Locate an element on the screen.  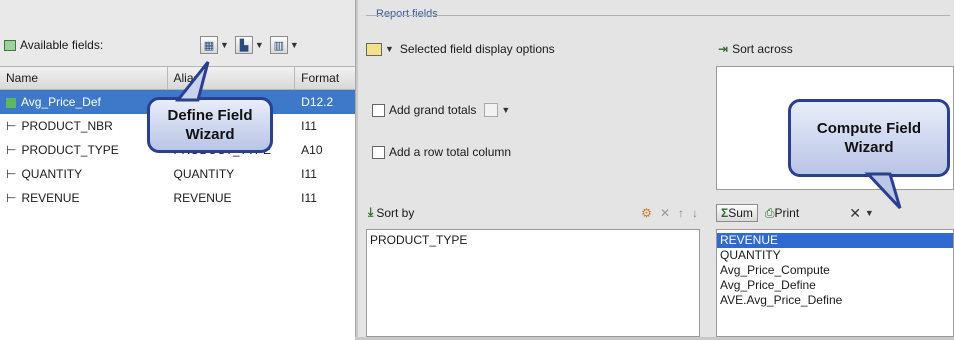
add-row-total-option: Add a row total column is located at coordinates (441, 152).